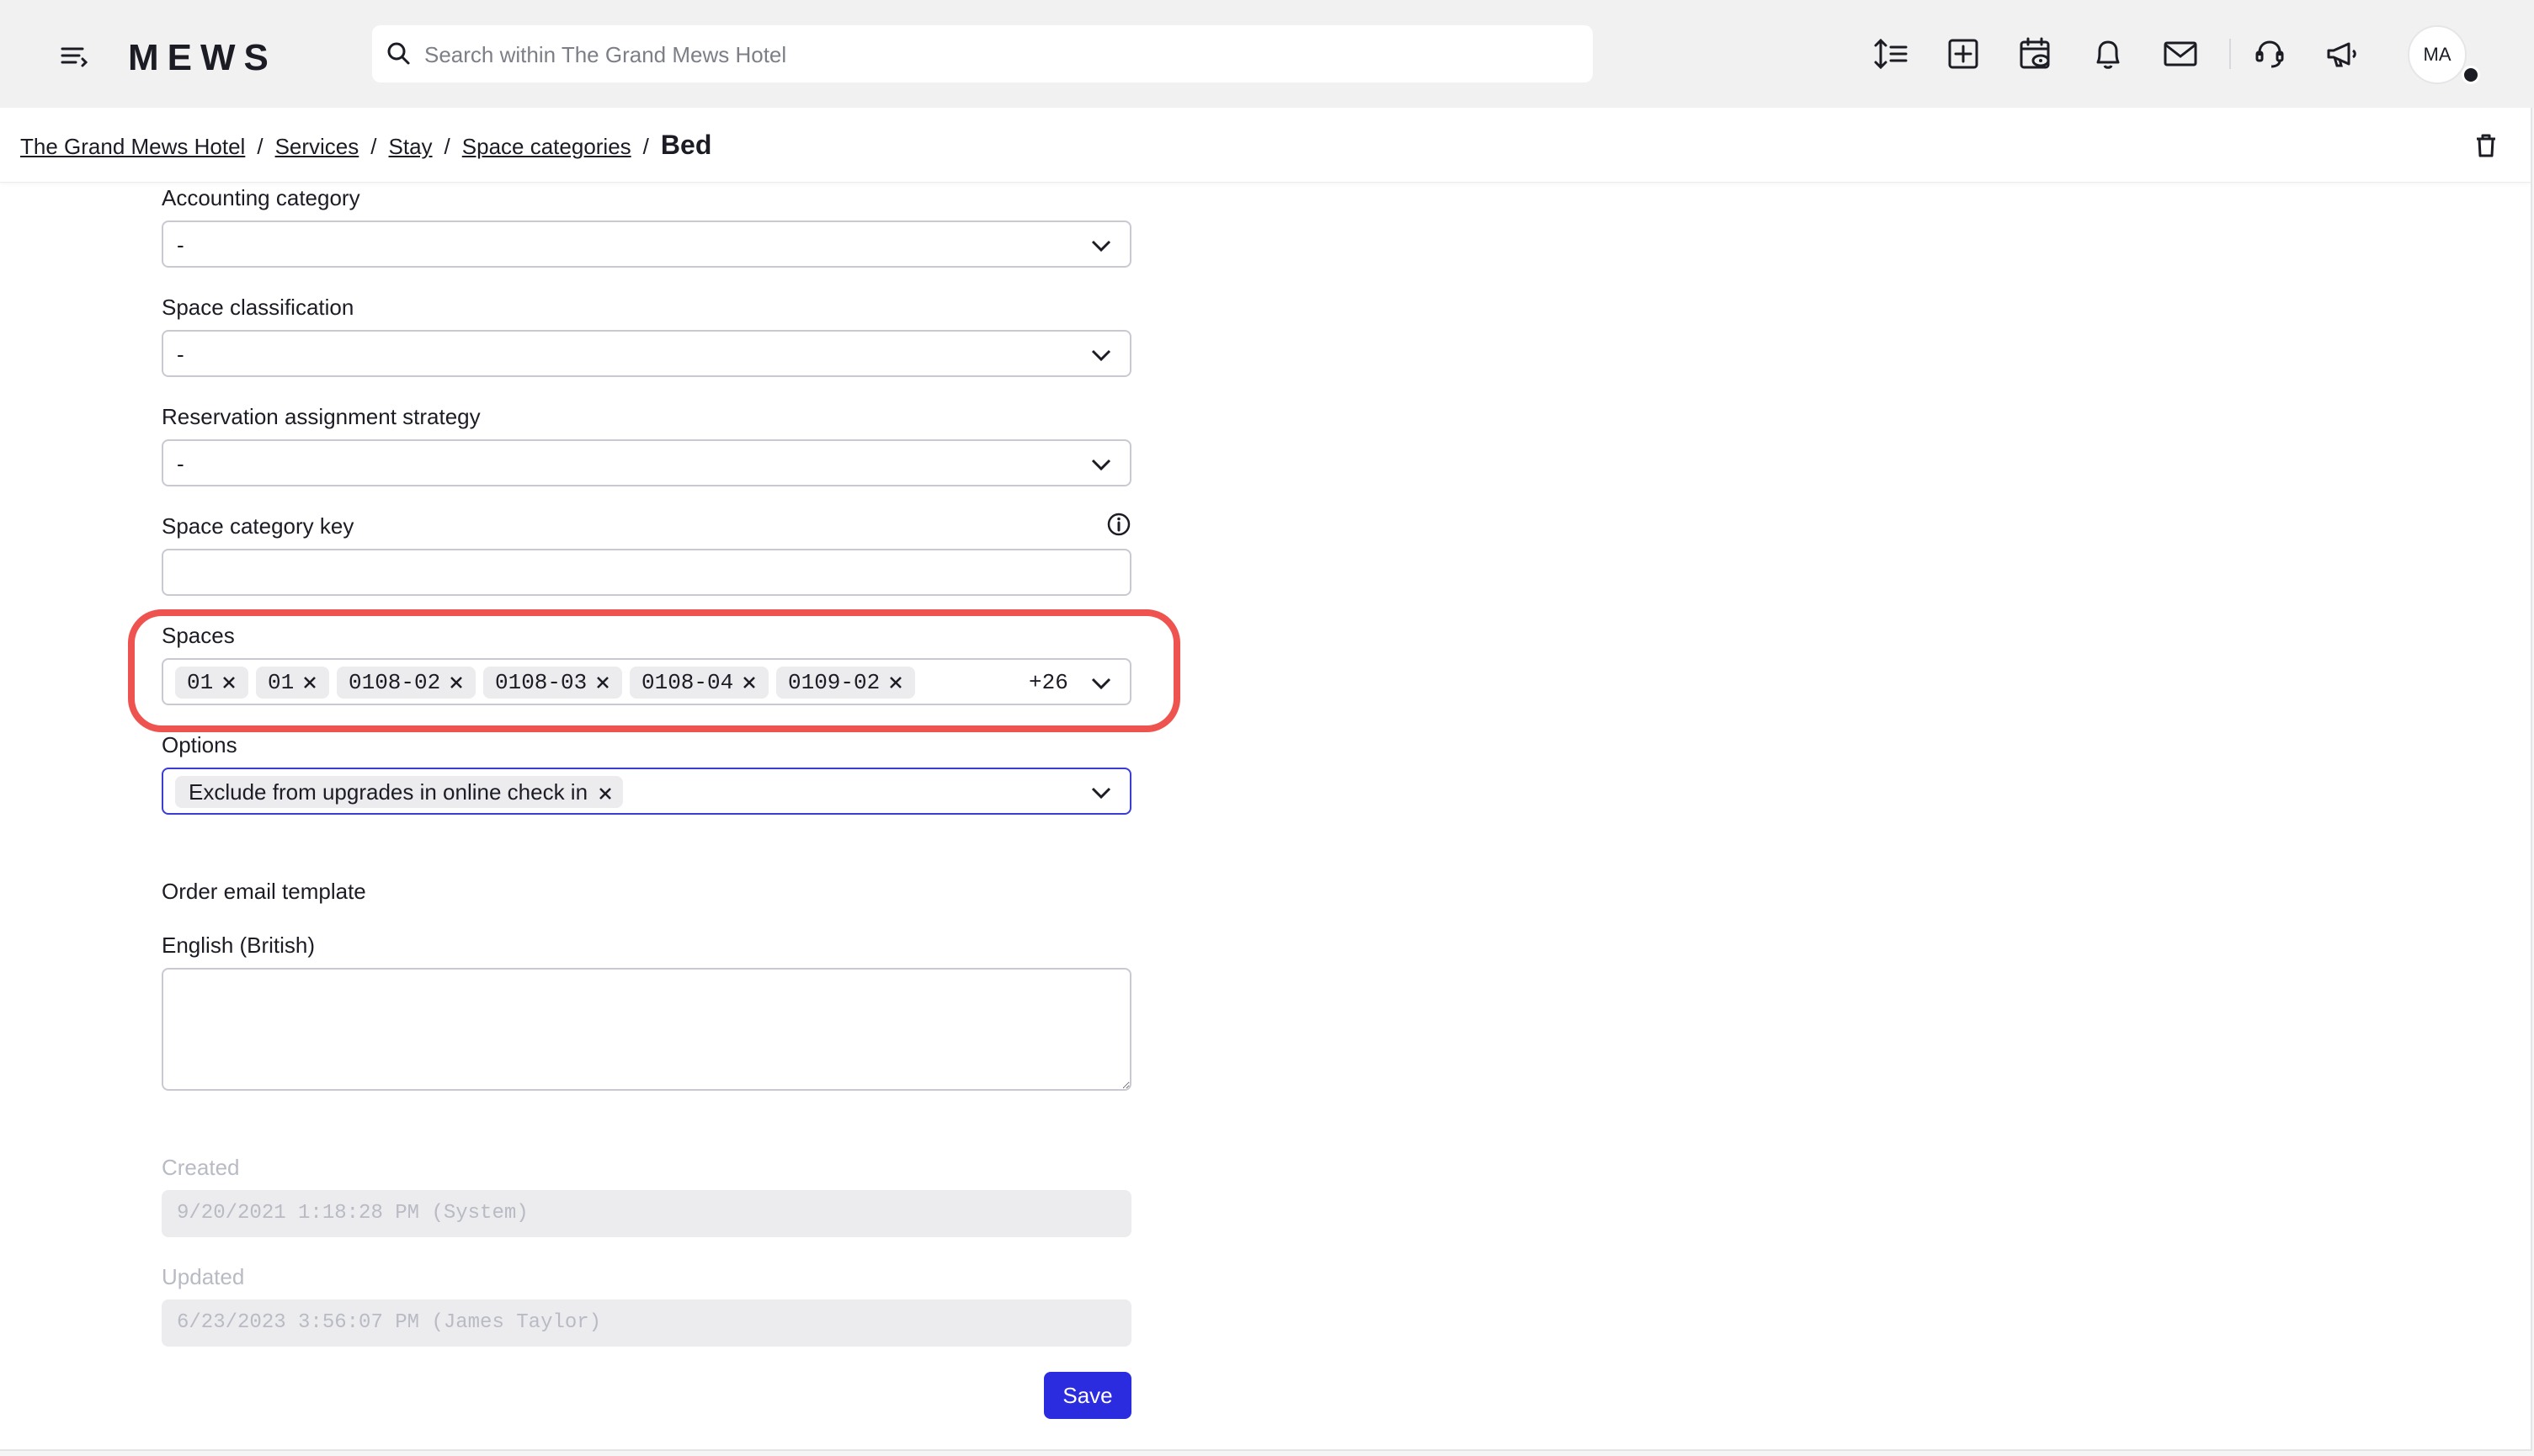 Image resolution: width=2534 pixels, height=1456 pixels. What do you see at coordinates (997, 55) in the screenshot?
I see `search-input` at bounding box center [997, 55].